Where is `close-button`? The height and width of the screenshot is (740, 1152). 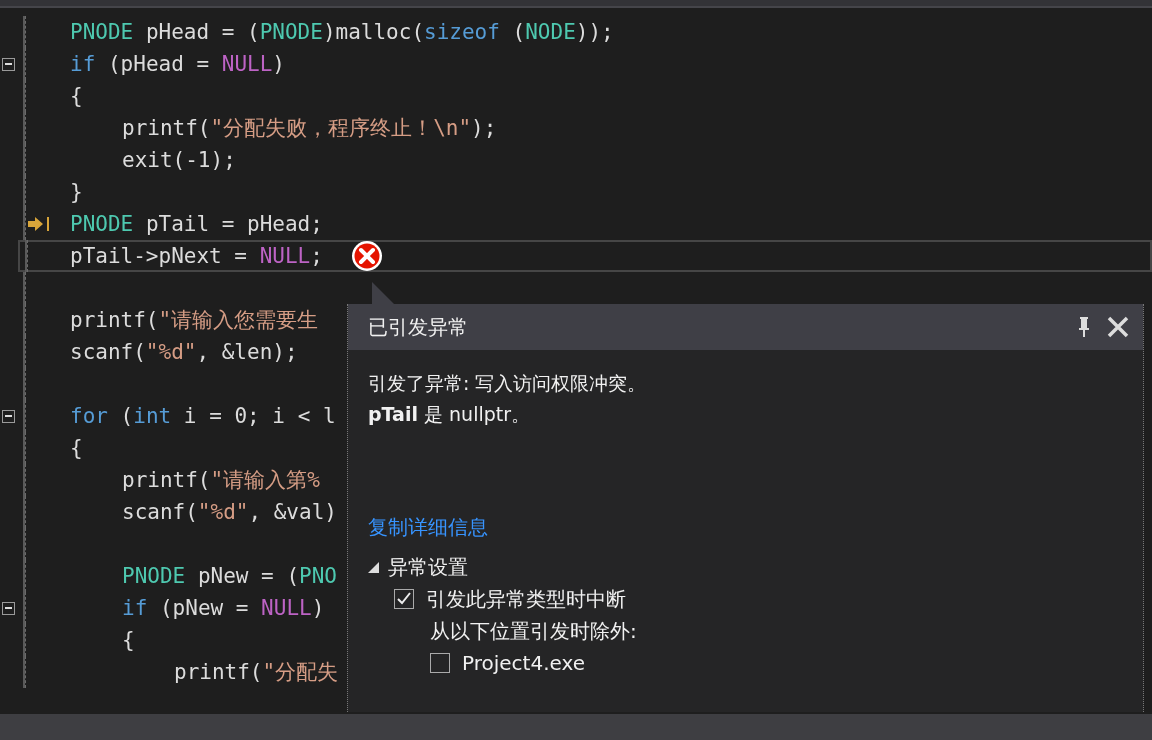 close-button is located at coordinates (1118, 327).